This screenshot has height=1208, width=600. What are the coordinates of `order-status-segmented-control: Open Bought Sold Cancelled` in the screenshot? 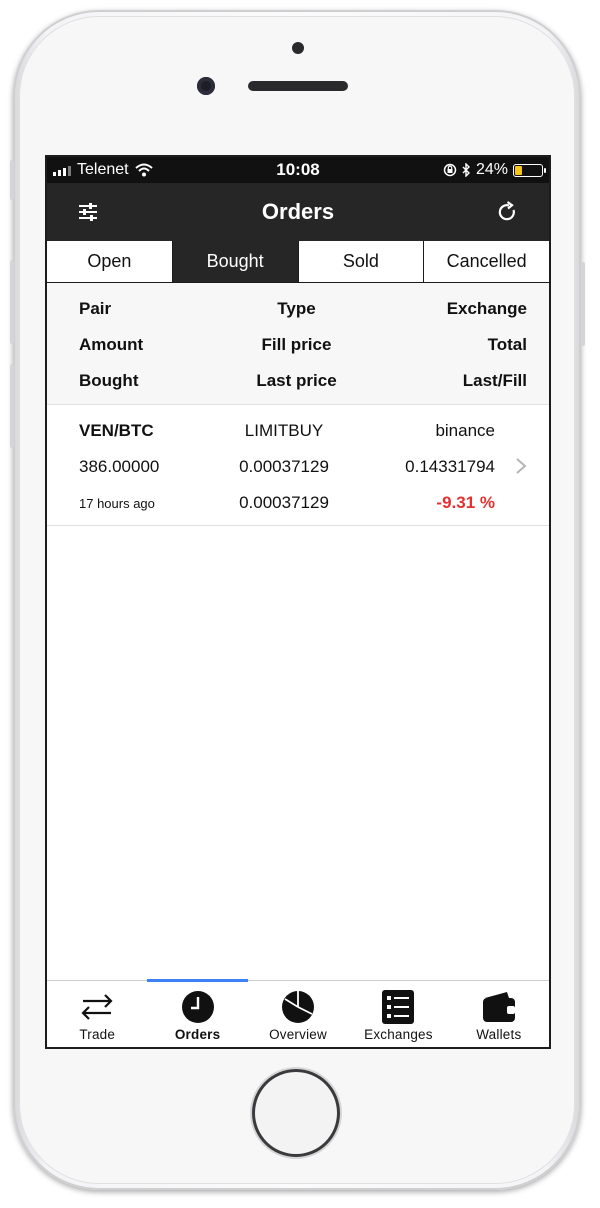 It's located at (298, 262).